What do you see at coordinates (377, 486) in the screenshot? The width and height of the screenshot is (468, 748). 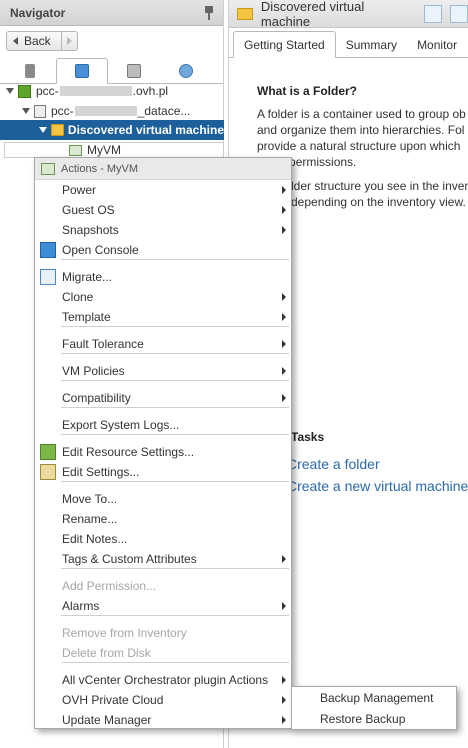 I see `create-vm-link: Create a new virtual machine` at bounding box center [377, 486].